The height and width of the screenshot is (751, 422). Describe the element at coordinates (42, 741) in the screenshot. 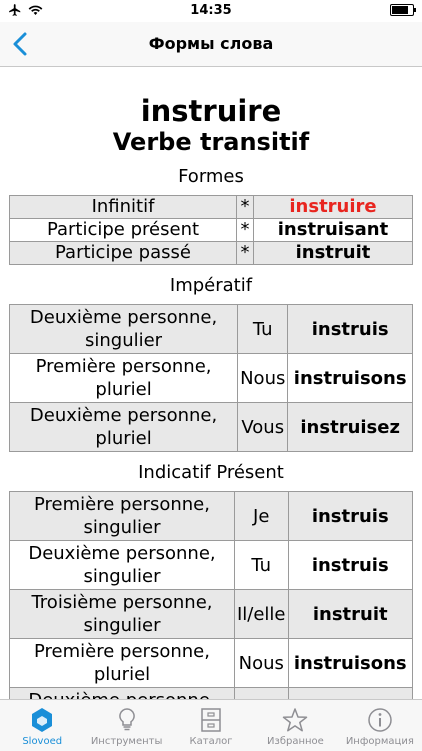

I see `tab-label: Slovoed` at that location.